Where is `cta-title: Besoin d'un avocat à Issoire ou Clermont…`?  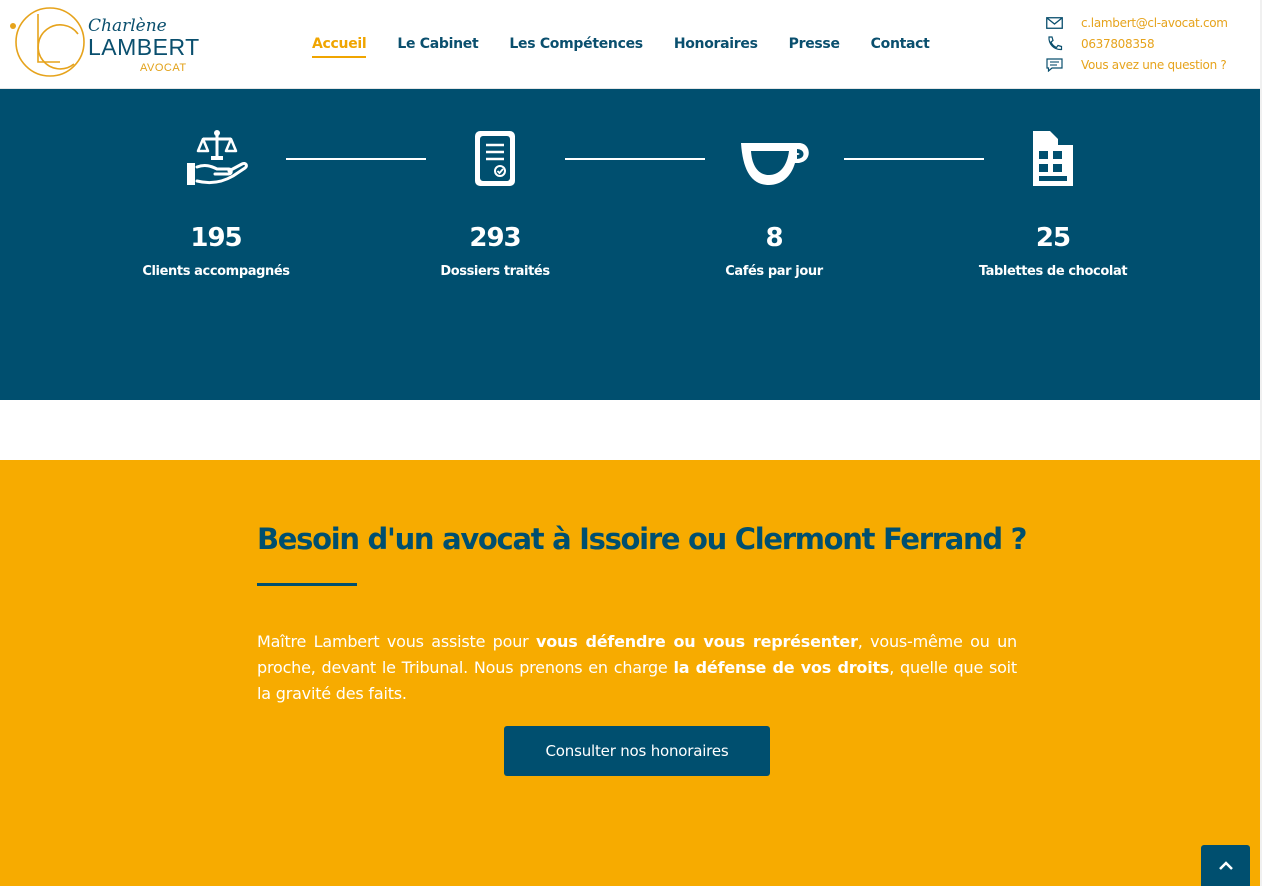
cta-title: Besoin d'un avocat à Issoire ou Clermont… is located at coordinates (642, 539).